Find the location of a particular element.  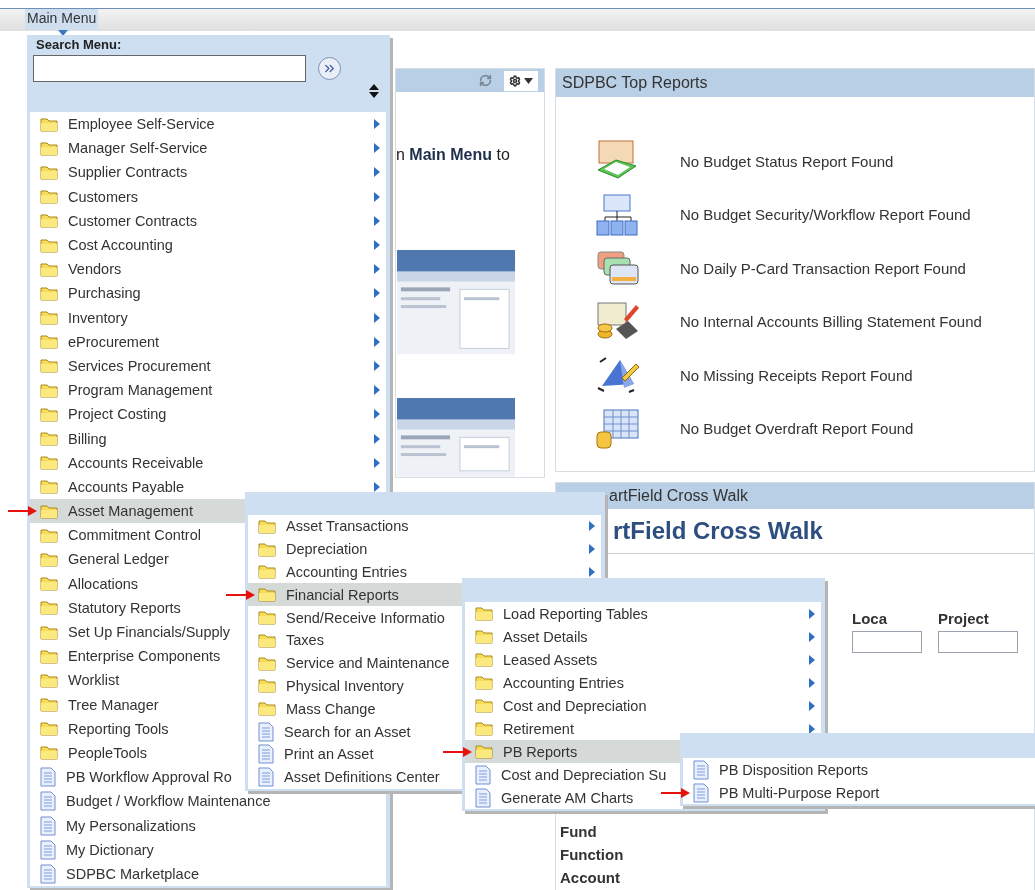

sort-icon is located at coordinates (374, 91).